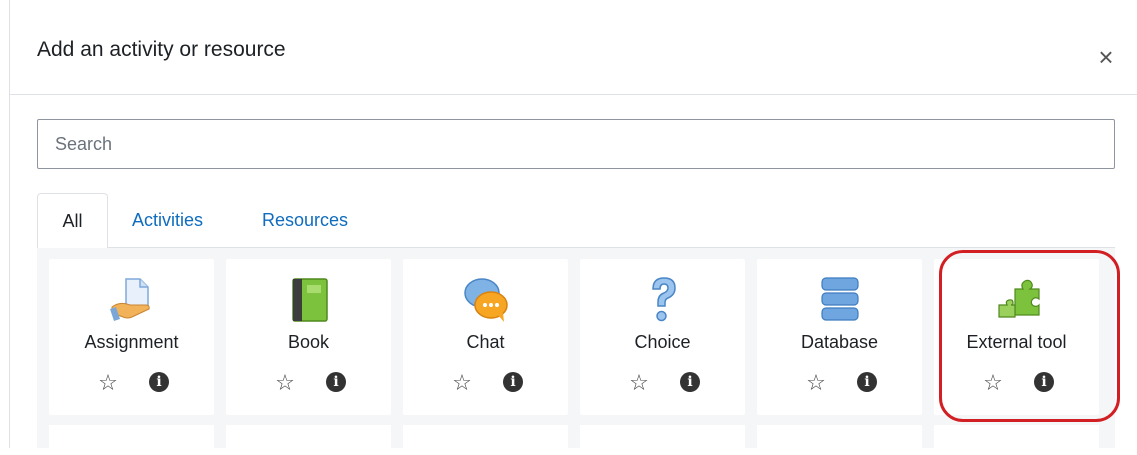  What do you see at coordinates (309, 300) in the screenshot?
I see `book-icon` at bounding box center [309, 300].